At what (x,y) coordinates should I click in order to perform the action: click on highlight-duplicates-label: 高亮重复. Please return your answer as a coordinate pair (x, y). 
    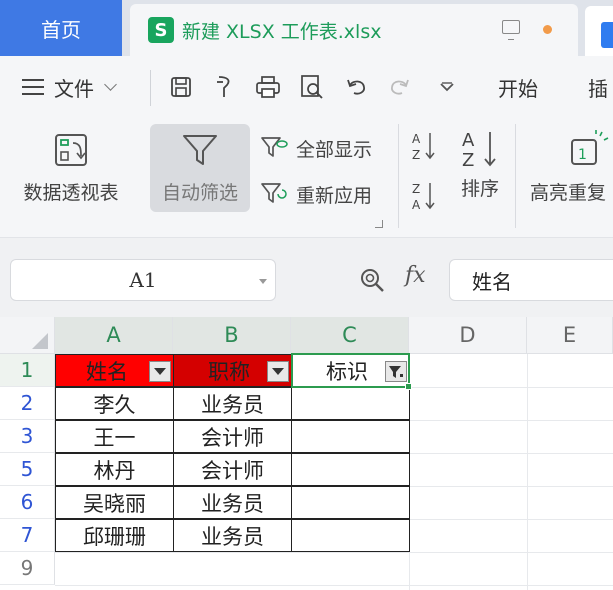
    Looking at the image, I should click on (568, 193).